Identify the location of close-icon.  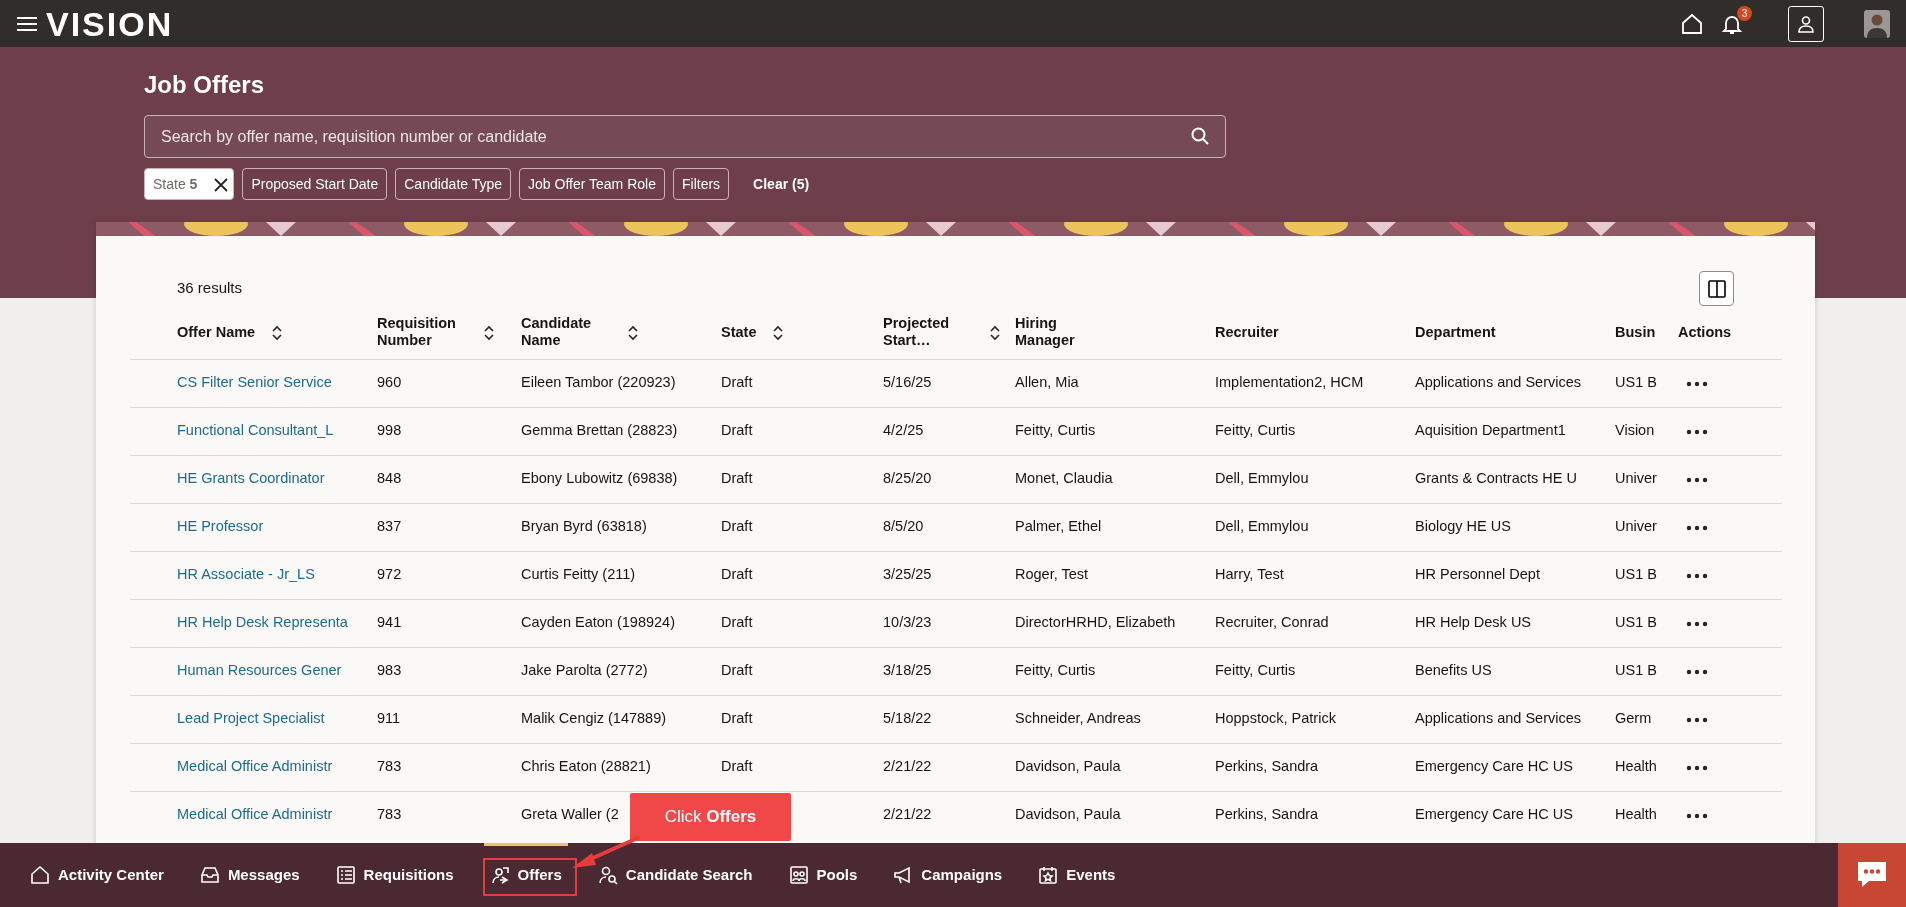
(221, 184).